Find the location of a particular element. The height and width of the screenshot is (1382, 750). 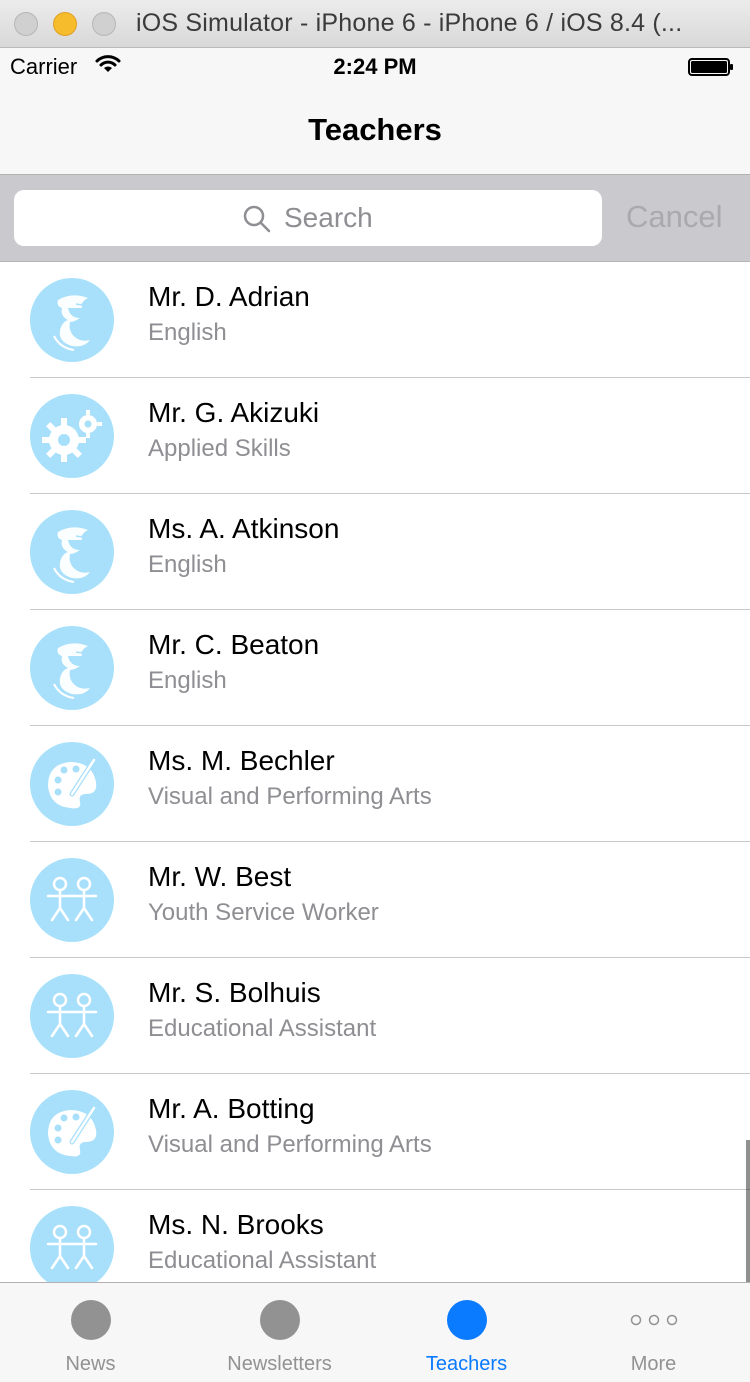

teacher-row: Mr. G. Akizuki Applied Skills is located at coordinates (375, 436).